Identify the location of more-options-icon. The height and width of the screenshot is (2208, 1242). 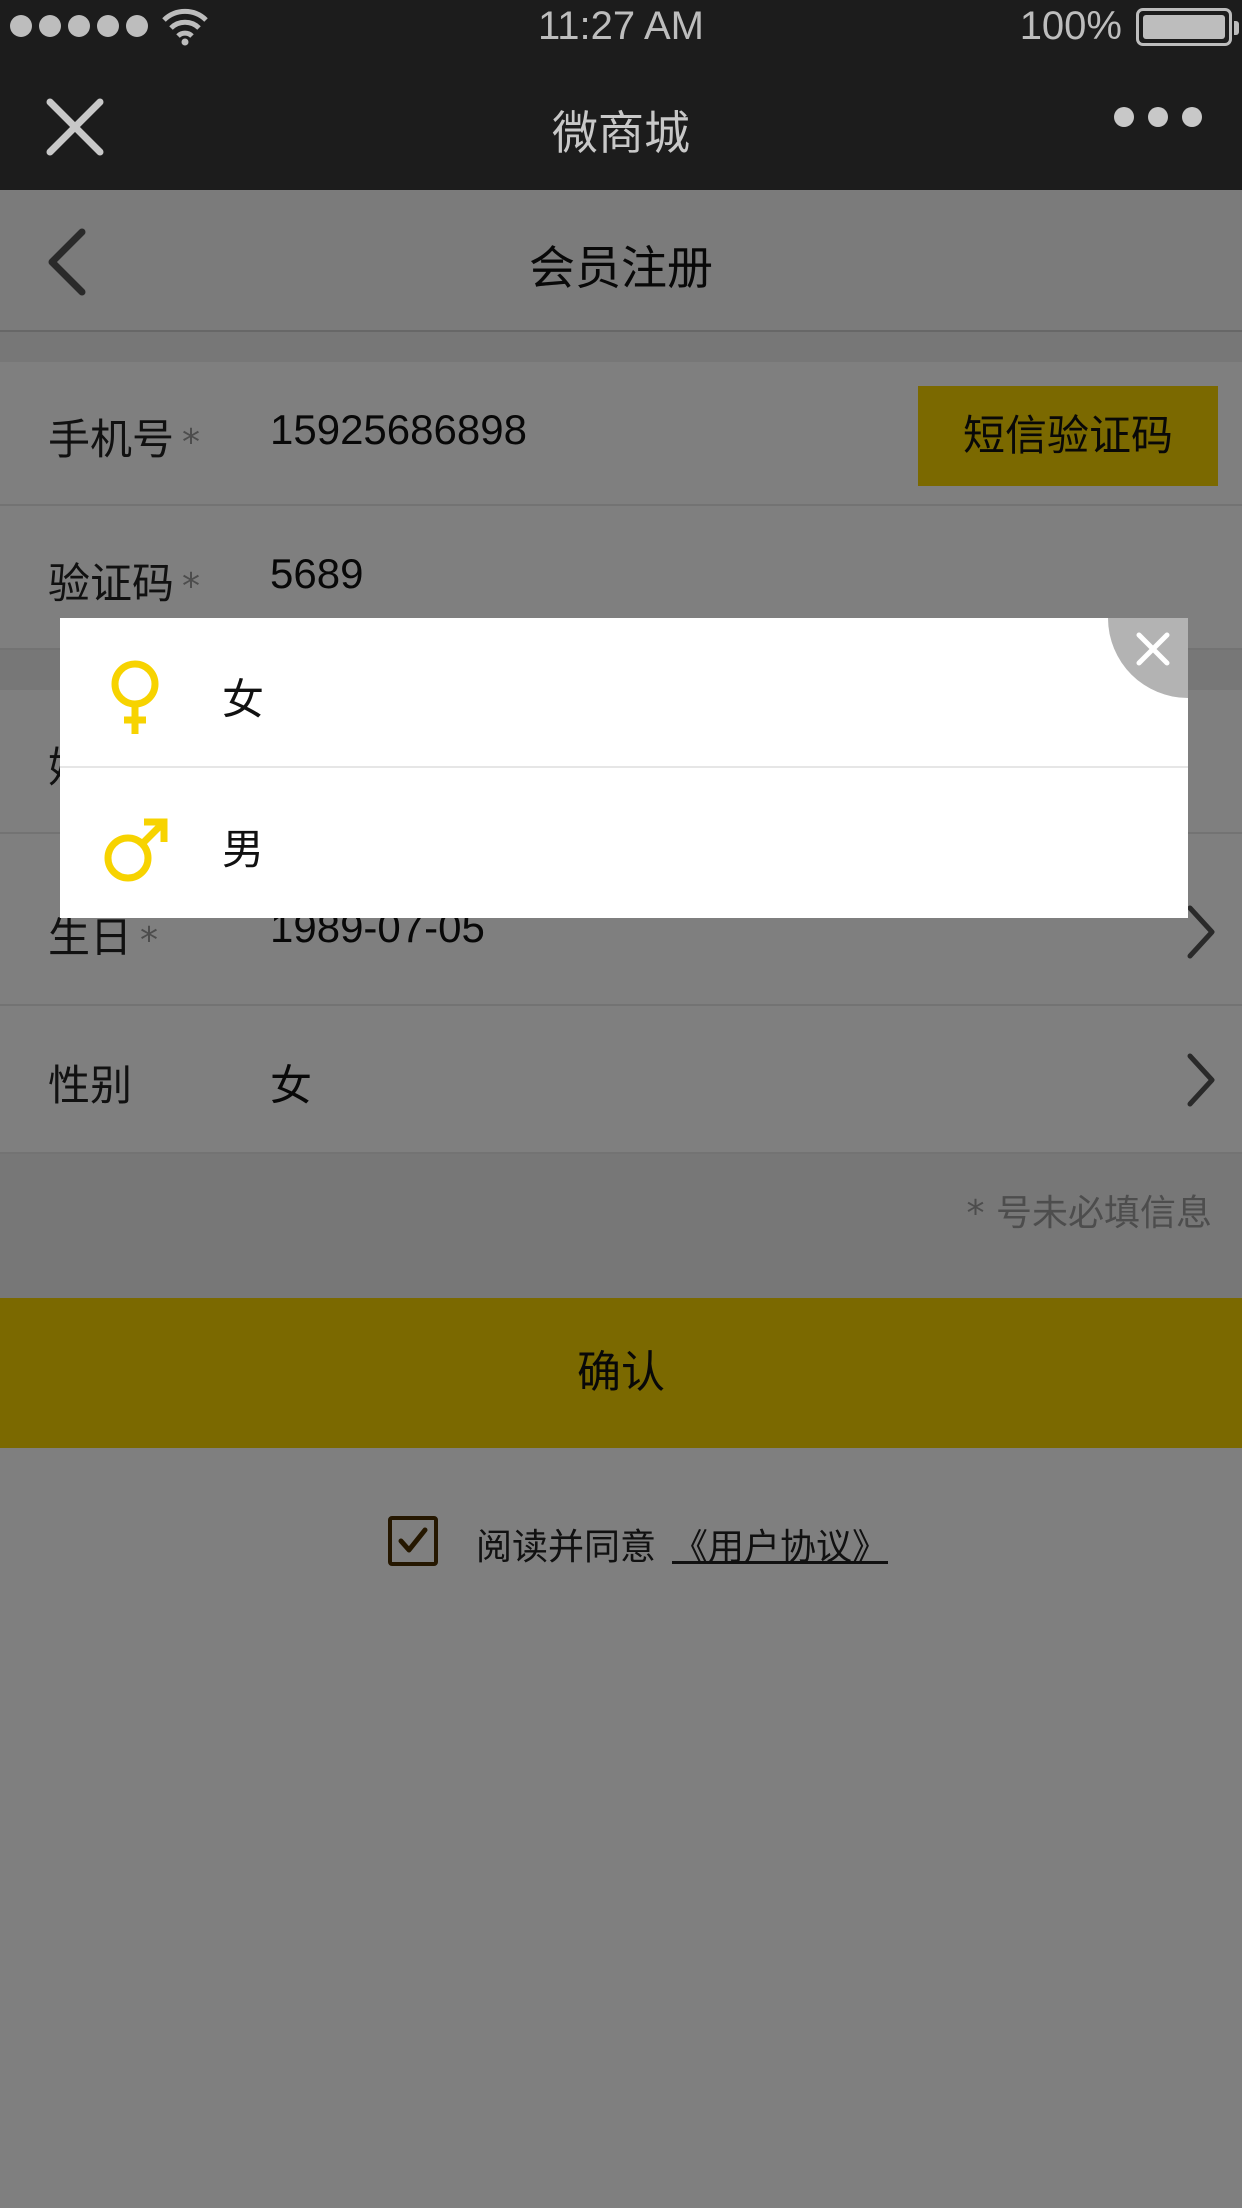
(1158, 117).